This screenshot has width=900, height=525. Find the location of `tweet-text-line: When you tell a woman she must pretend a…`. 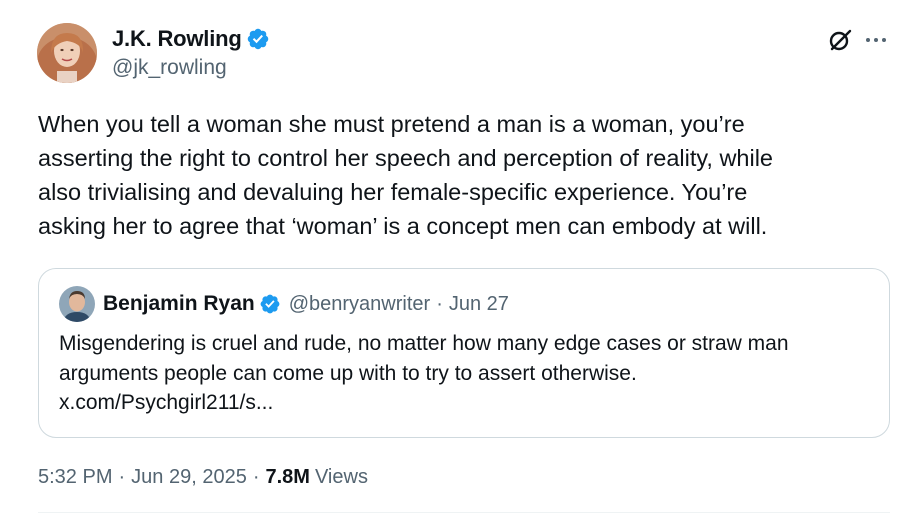

tweet-text-line: When you tell a woman she must pretend a… is located at coordinates (391, 124).